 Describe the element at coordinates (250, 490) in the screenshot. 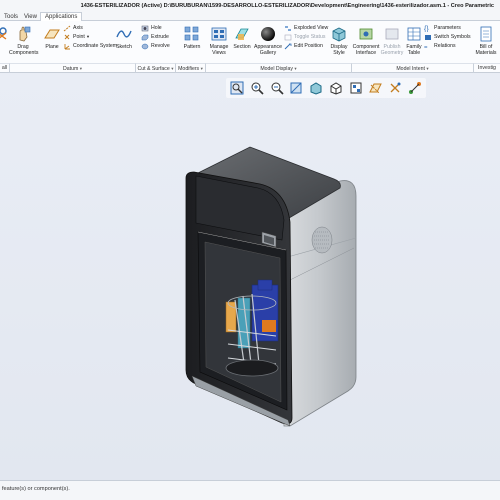

I see `status-bar: feature(s) or component(s).` at that location.